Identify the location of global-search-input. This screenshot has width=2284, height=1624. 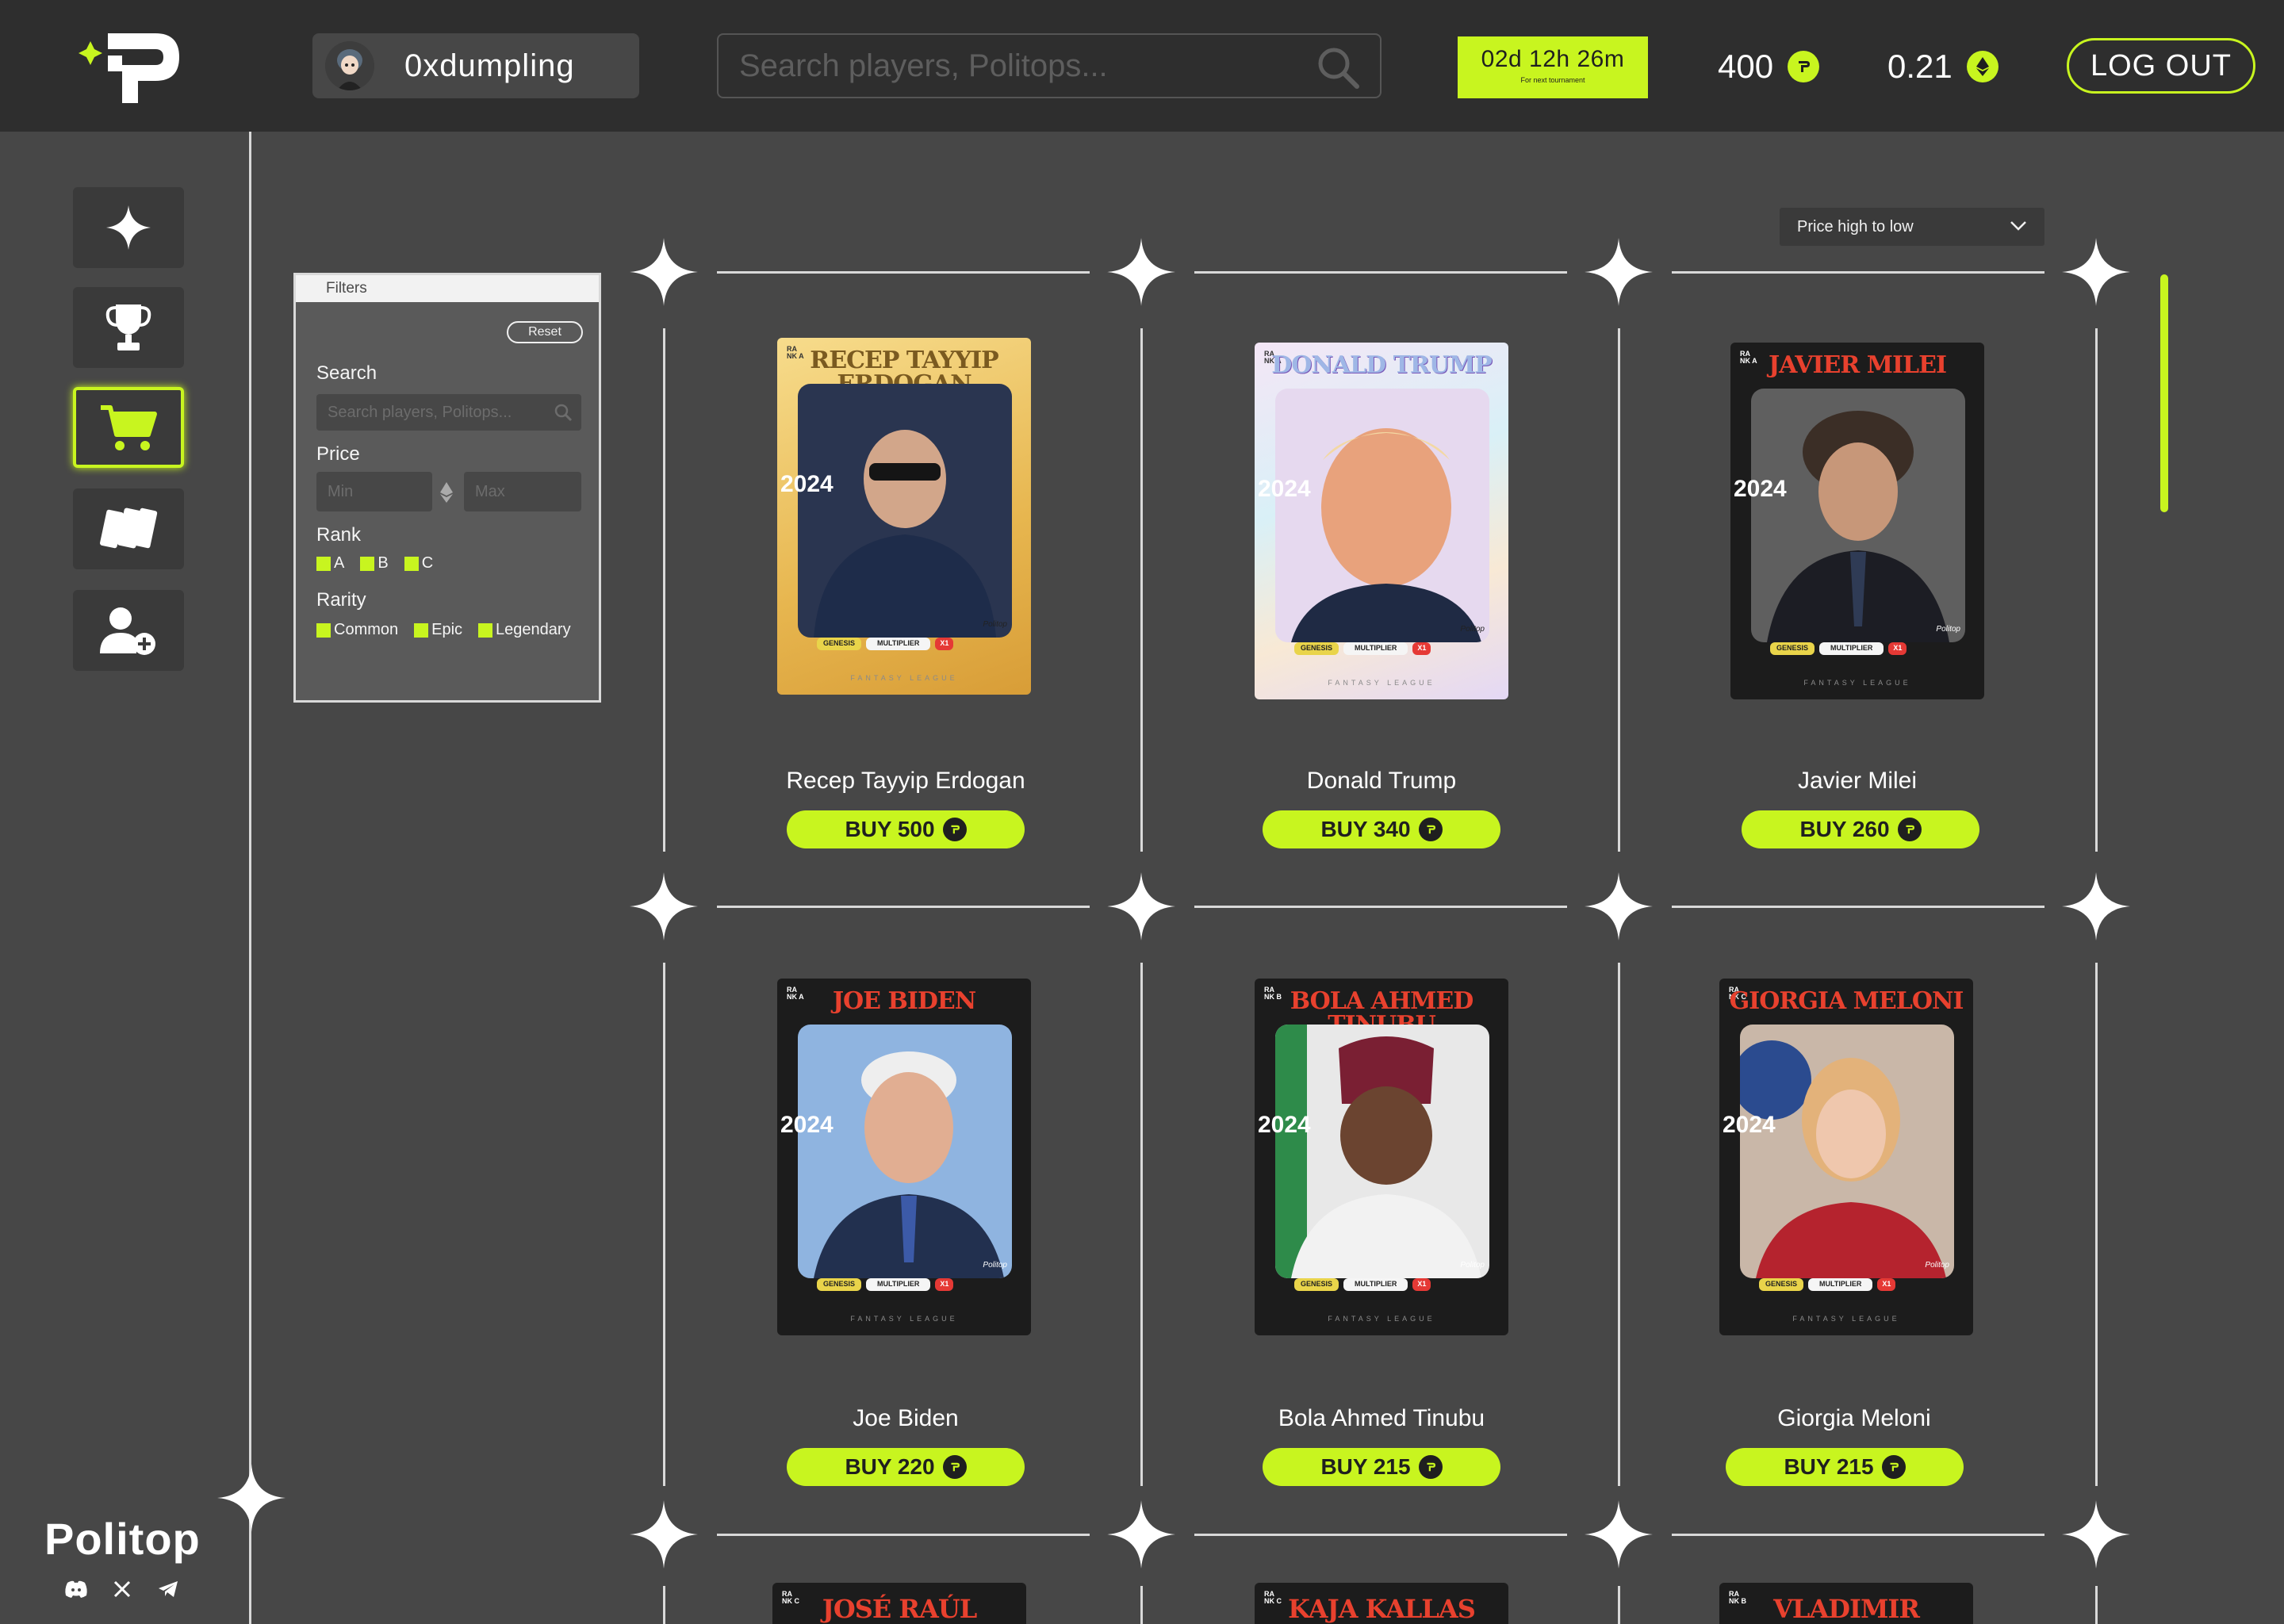
(993, 66).